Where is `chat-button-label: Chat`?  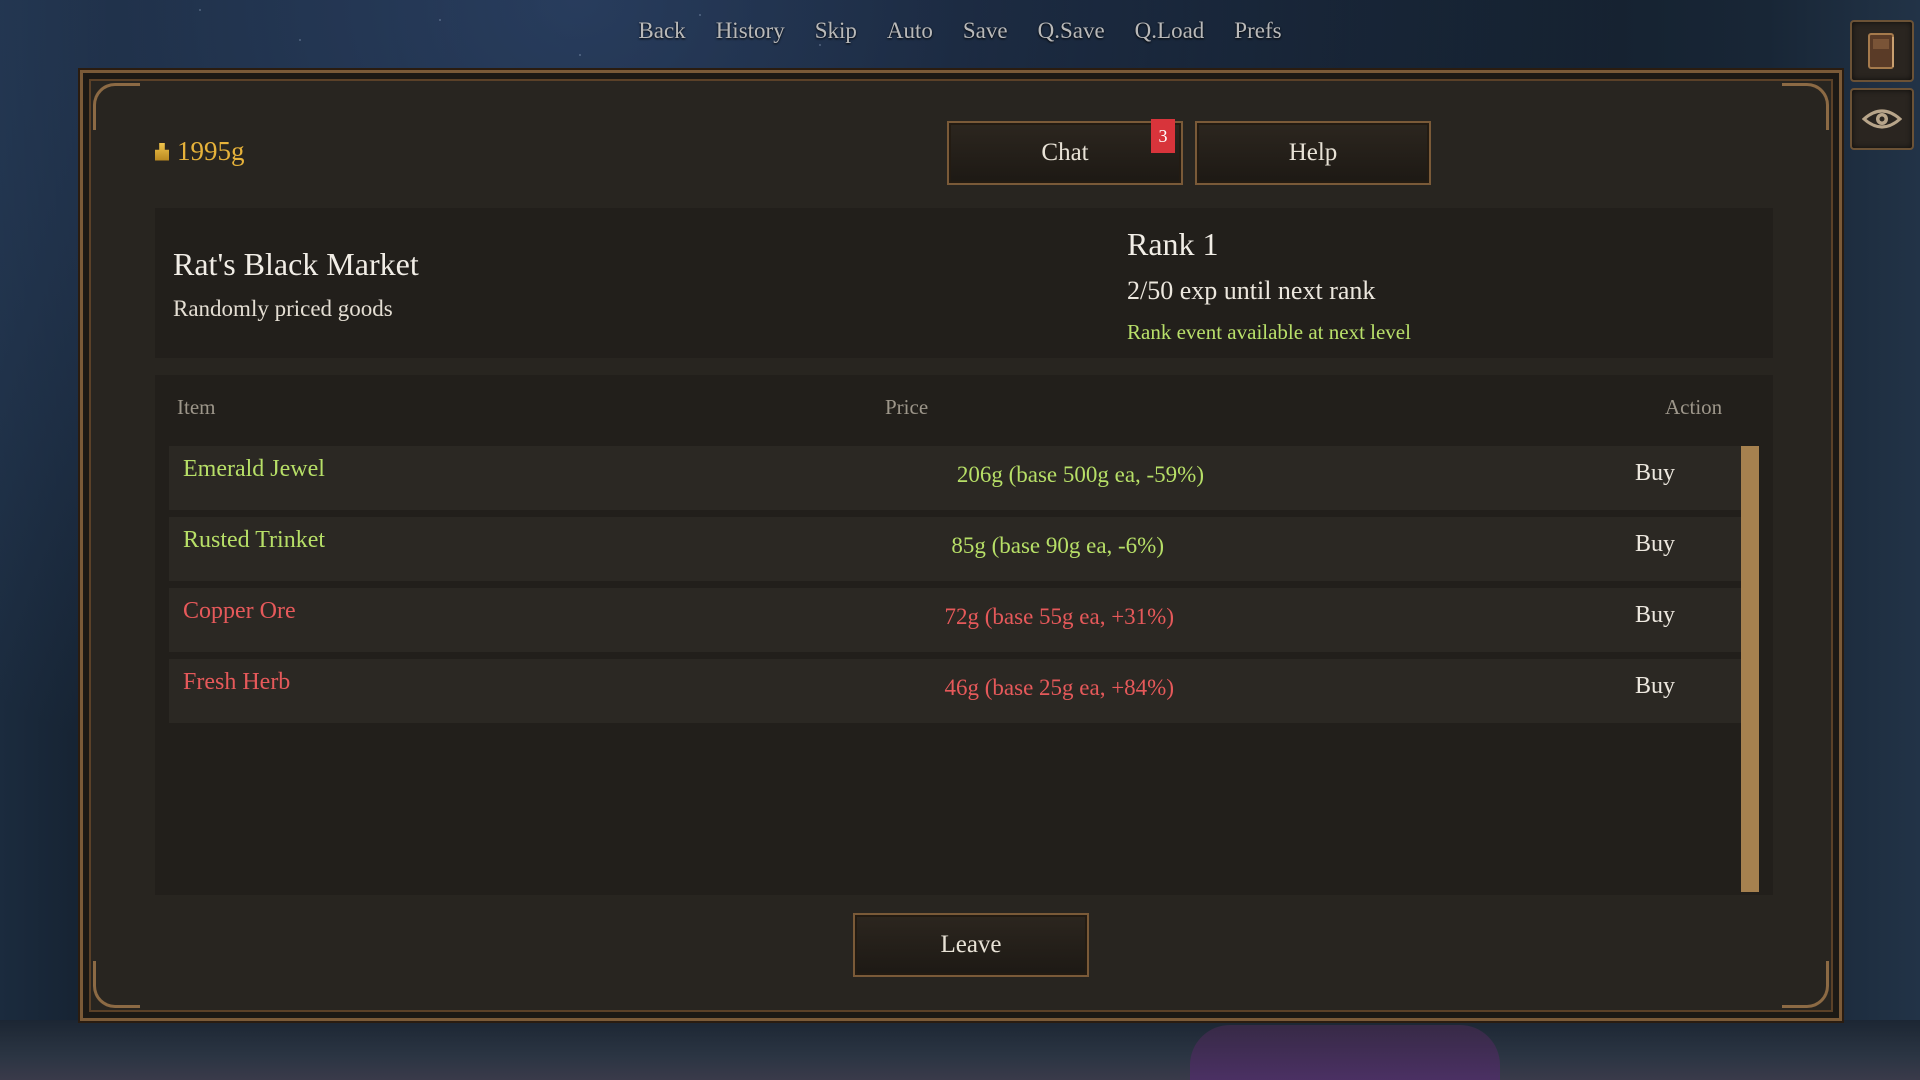
chat-button-label: Chat is located at coordinates (1065, 152).